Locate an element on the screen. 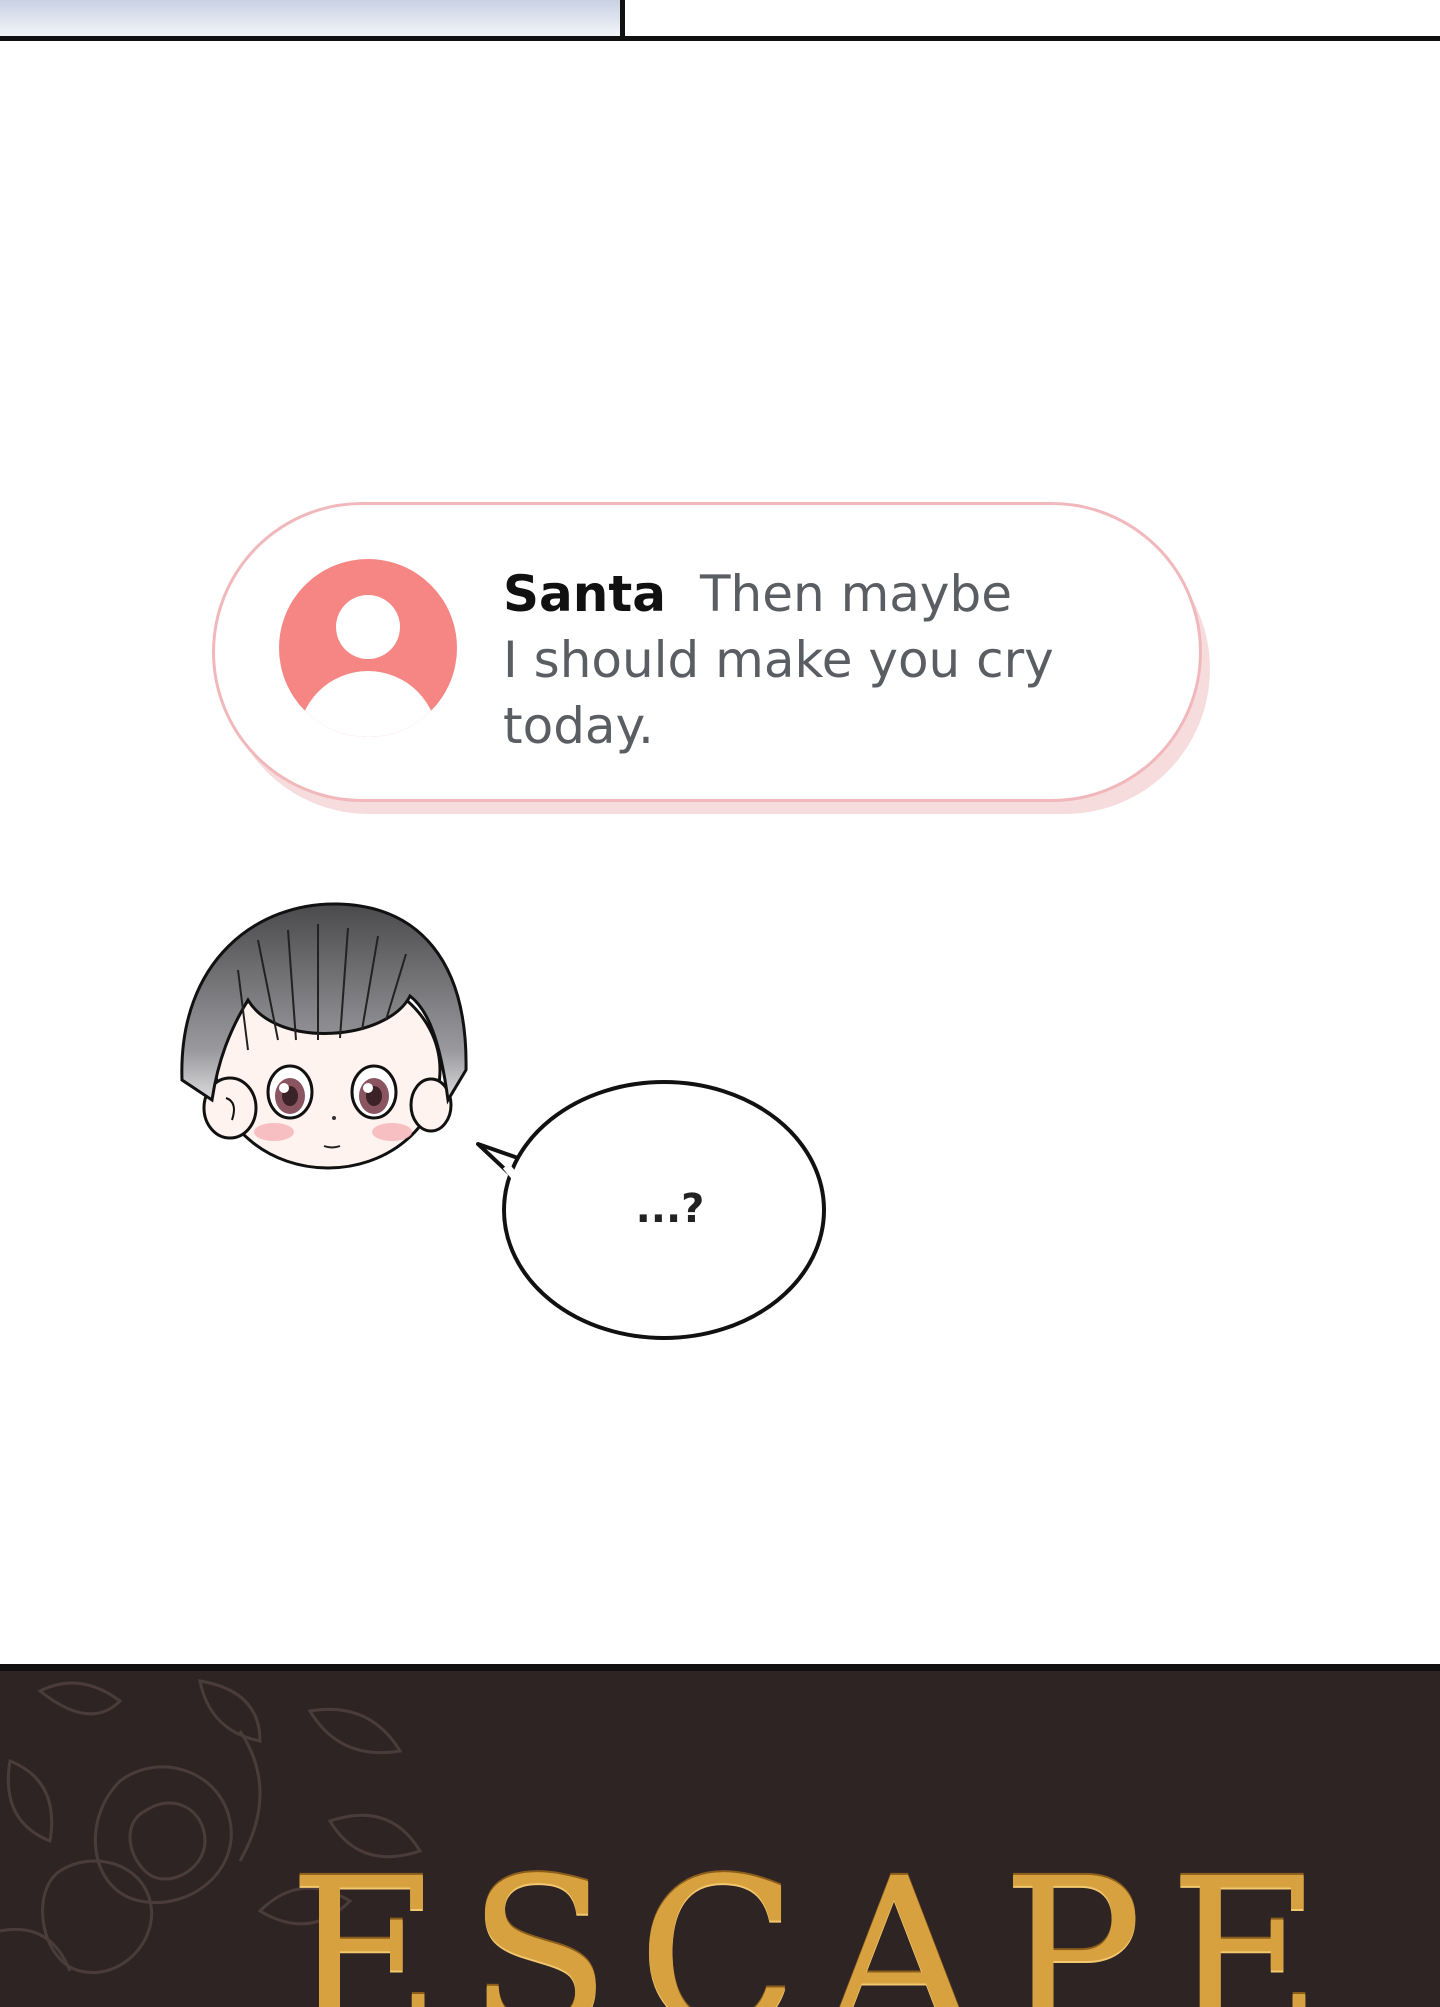 This screenshot has width=1440, height=2007. message-line-1: Santa Then maybe is located at coordinates (823, 594).